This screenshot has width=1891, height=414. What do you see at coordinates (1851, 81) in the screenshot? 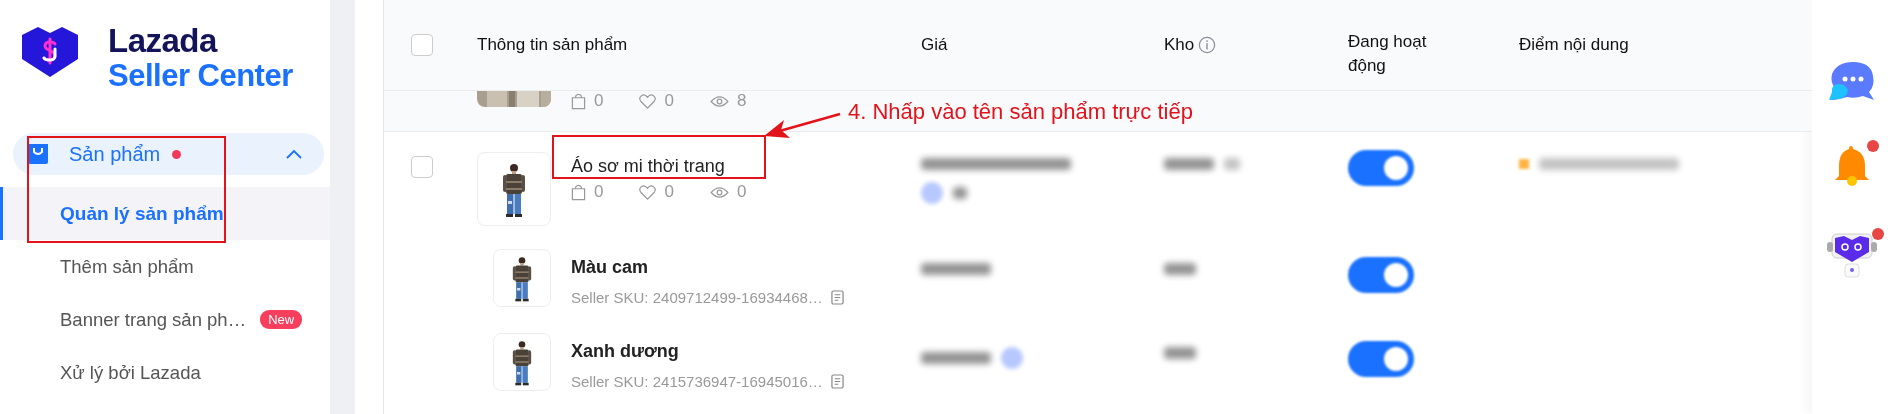
I see `chat-icon` at bounding box center [1851, 81].